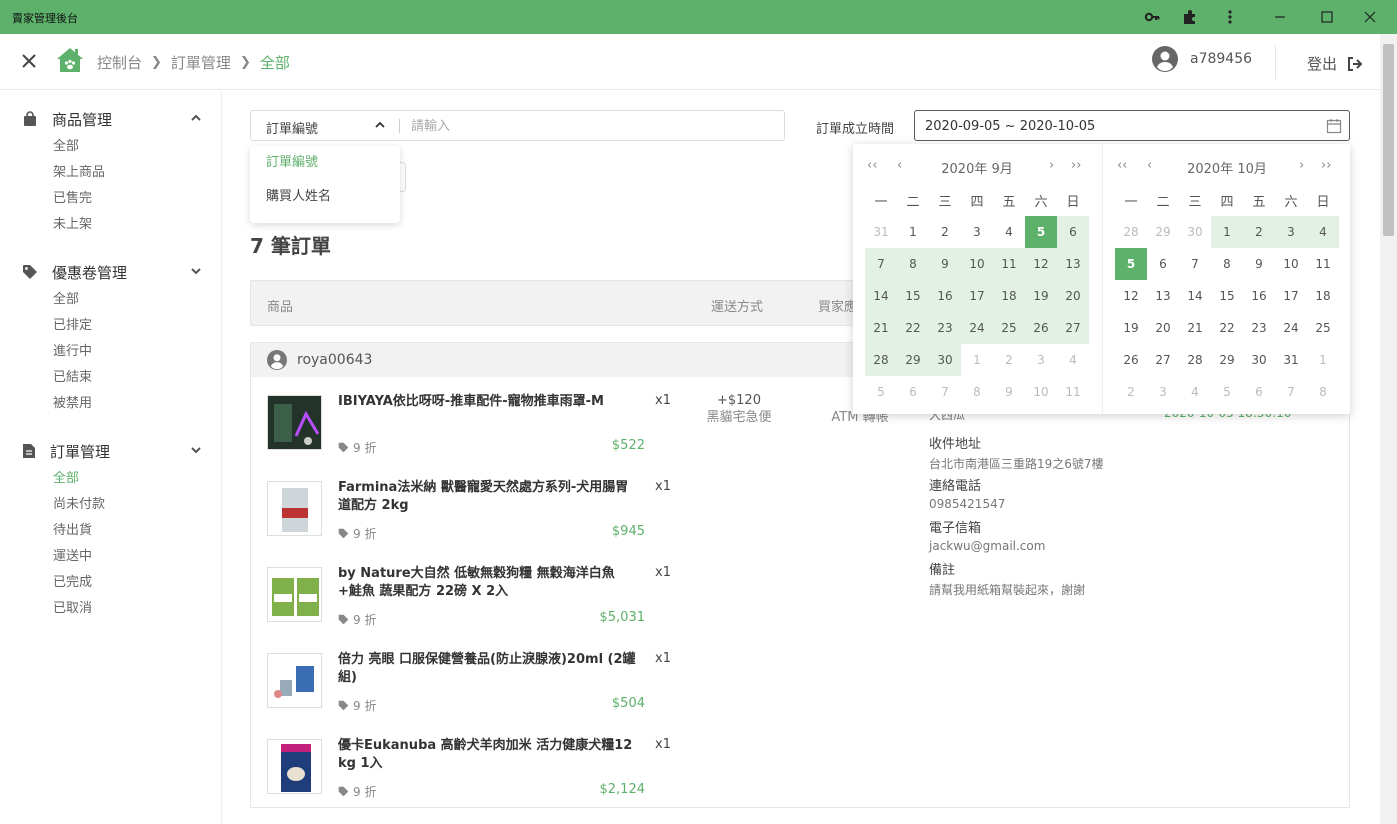 This screenshot has width=1397, height=824. Describe the element at coordinates (119, 62) in the screenshot. I see `breadcrumb-dashboard: 控制台` at that location.